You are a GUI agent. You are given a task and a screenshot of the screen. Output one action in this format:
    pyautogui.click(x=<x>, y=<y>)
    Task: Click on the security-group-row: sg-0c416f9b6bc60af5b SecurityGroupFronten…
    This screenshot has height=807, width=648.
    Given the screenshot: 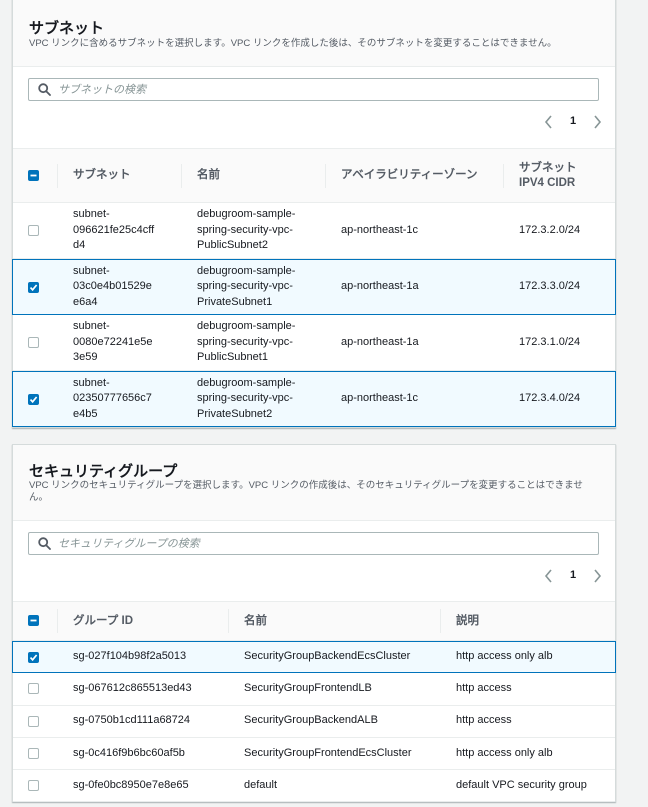 What is the action you would take?
    pyautogui.click(x=314, y=754)
    